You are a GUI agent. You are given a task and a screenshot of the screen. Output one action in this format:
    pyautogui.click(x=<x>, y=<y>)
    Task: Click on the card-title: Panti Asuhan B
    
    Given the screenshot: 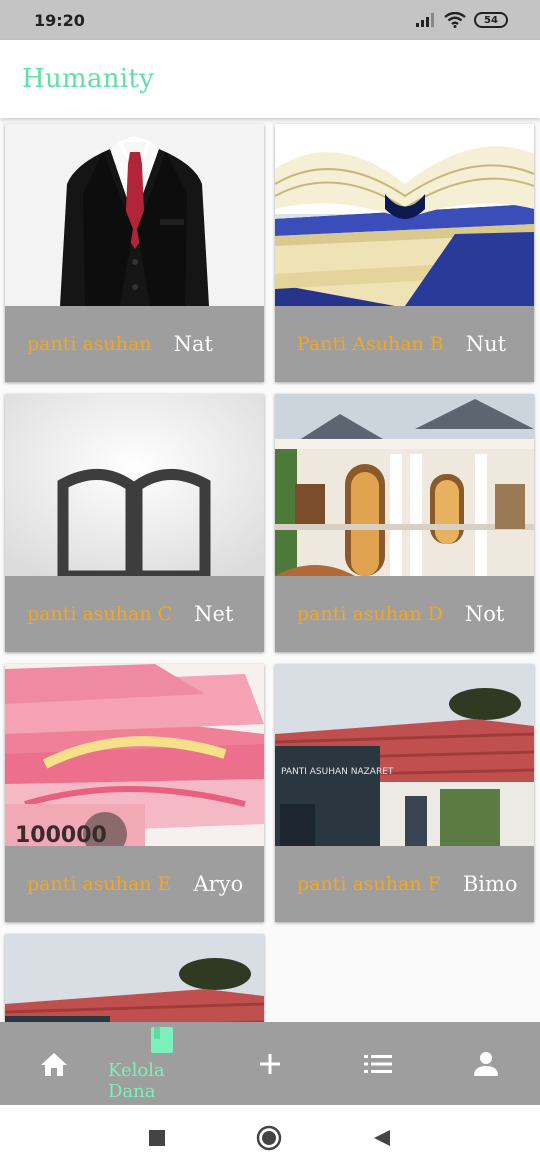 What is the action you would take?
    pyautogui.click(x=370, y=344)
    